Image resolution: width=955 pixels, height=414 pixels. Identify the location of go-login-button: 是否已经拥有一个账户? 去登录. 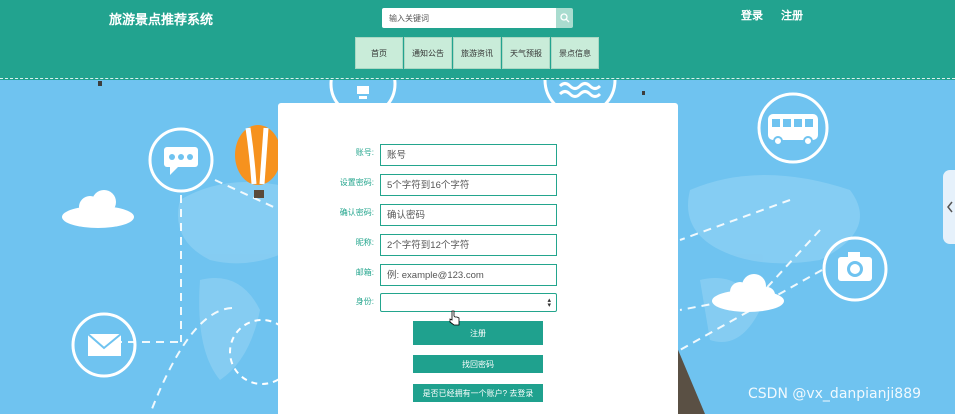
(478, 393).